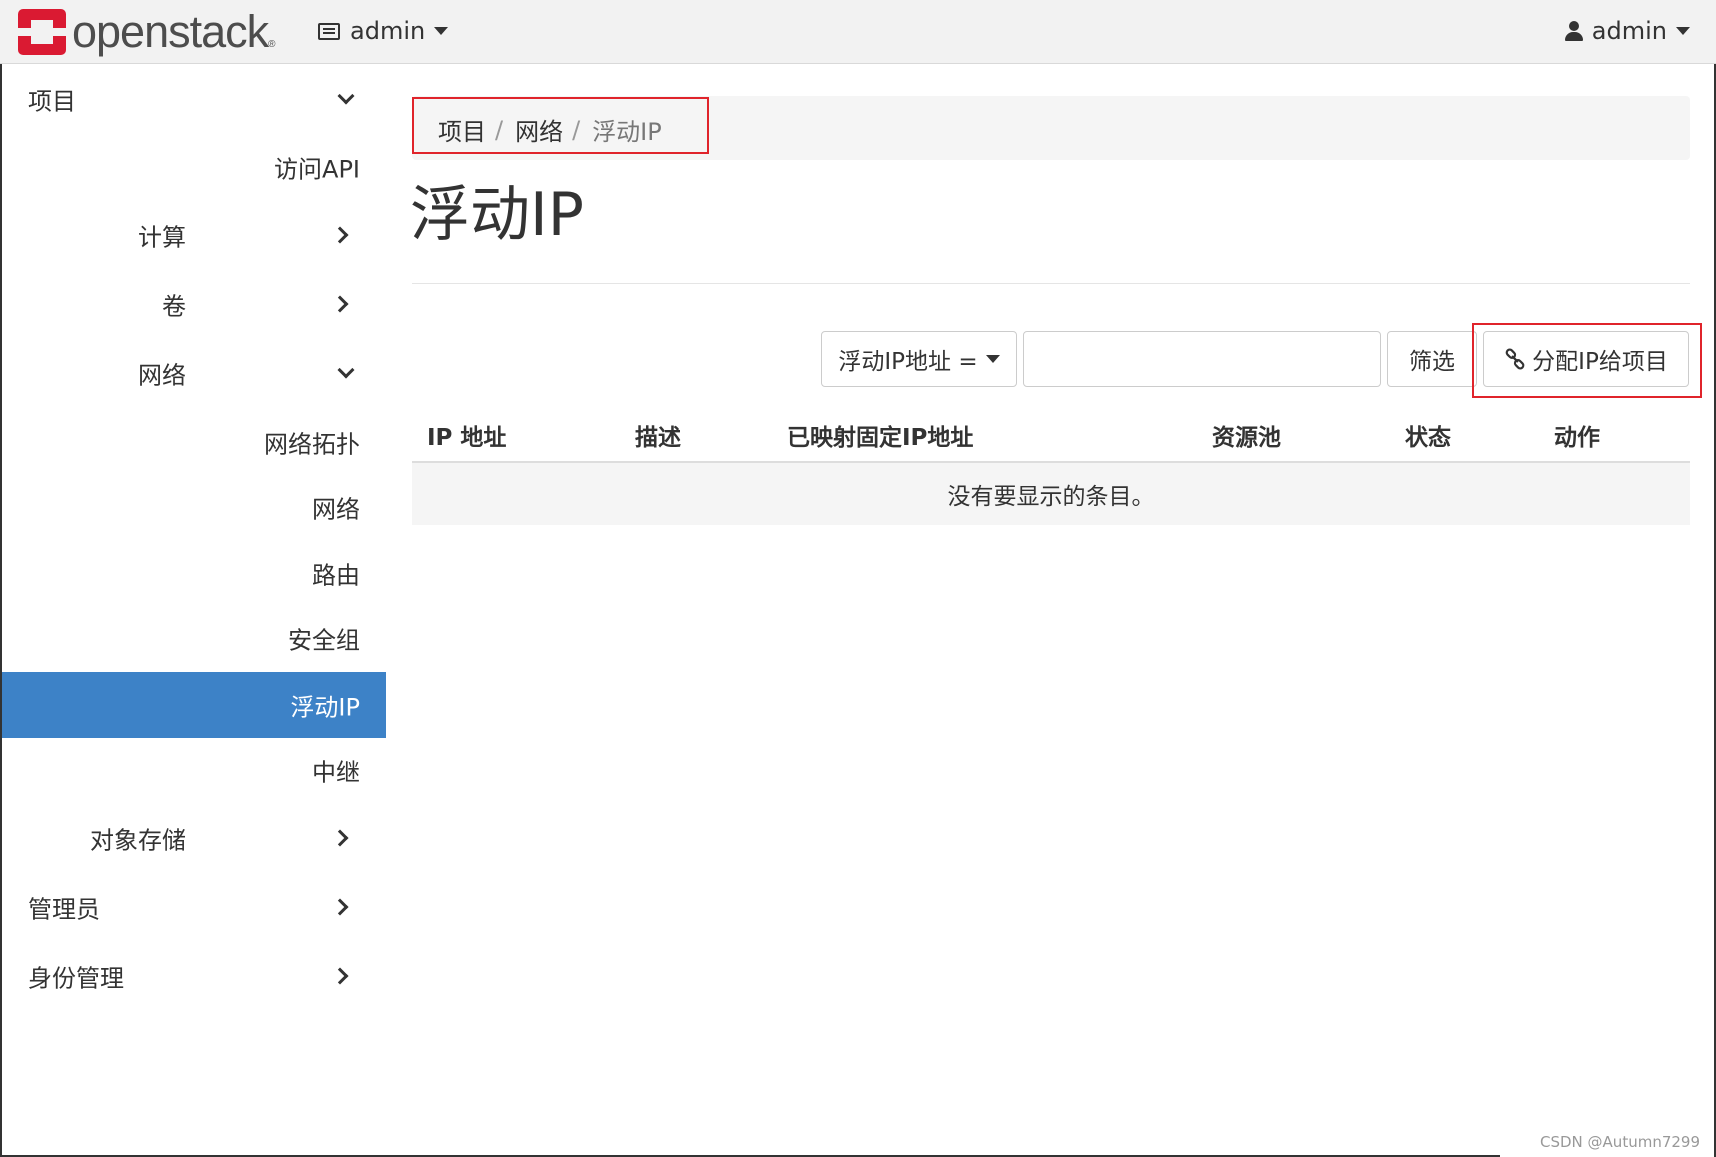 This screenshot has width=1716, height=1157. I want to click on filter-field-label: 浮动IP地址 =, so click(908, 362).